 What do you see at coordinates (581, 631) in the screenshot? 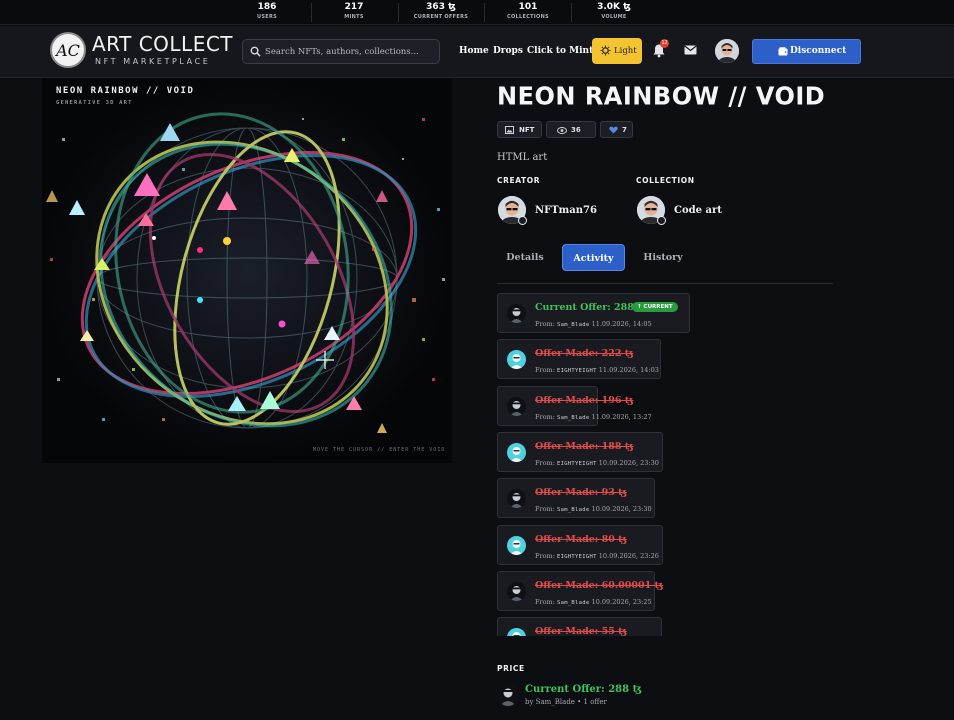
I see `activity-title: Offer Made: 55 ꜩ` at bounding box center [581, 631].